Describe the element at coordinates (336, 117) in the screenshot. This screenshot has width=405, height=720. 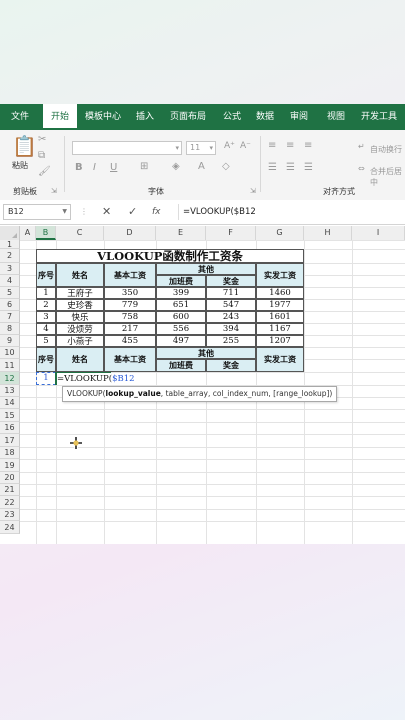
I see `tab-8: 视图` at that location.